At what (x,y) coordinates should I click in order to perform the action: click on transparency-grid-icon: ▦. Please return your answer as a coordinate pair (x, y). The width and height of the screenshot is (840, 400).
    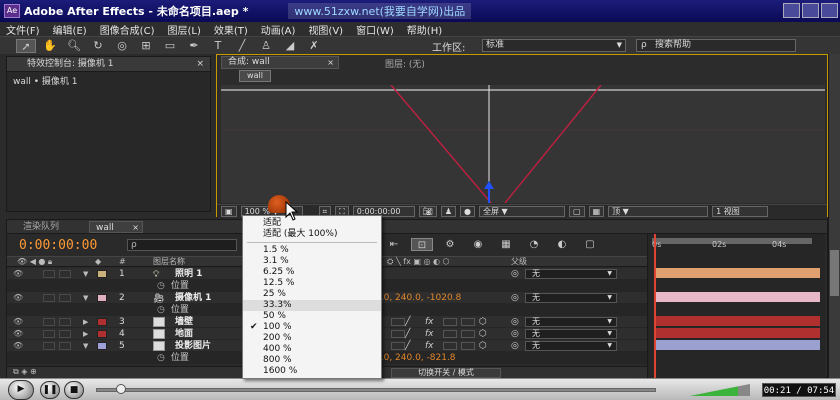
    Looking at the image, I should click on (596, 211).